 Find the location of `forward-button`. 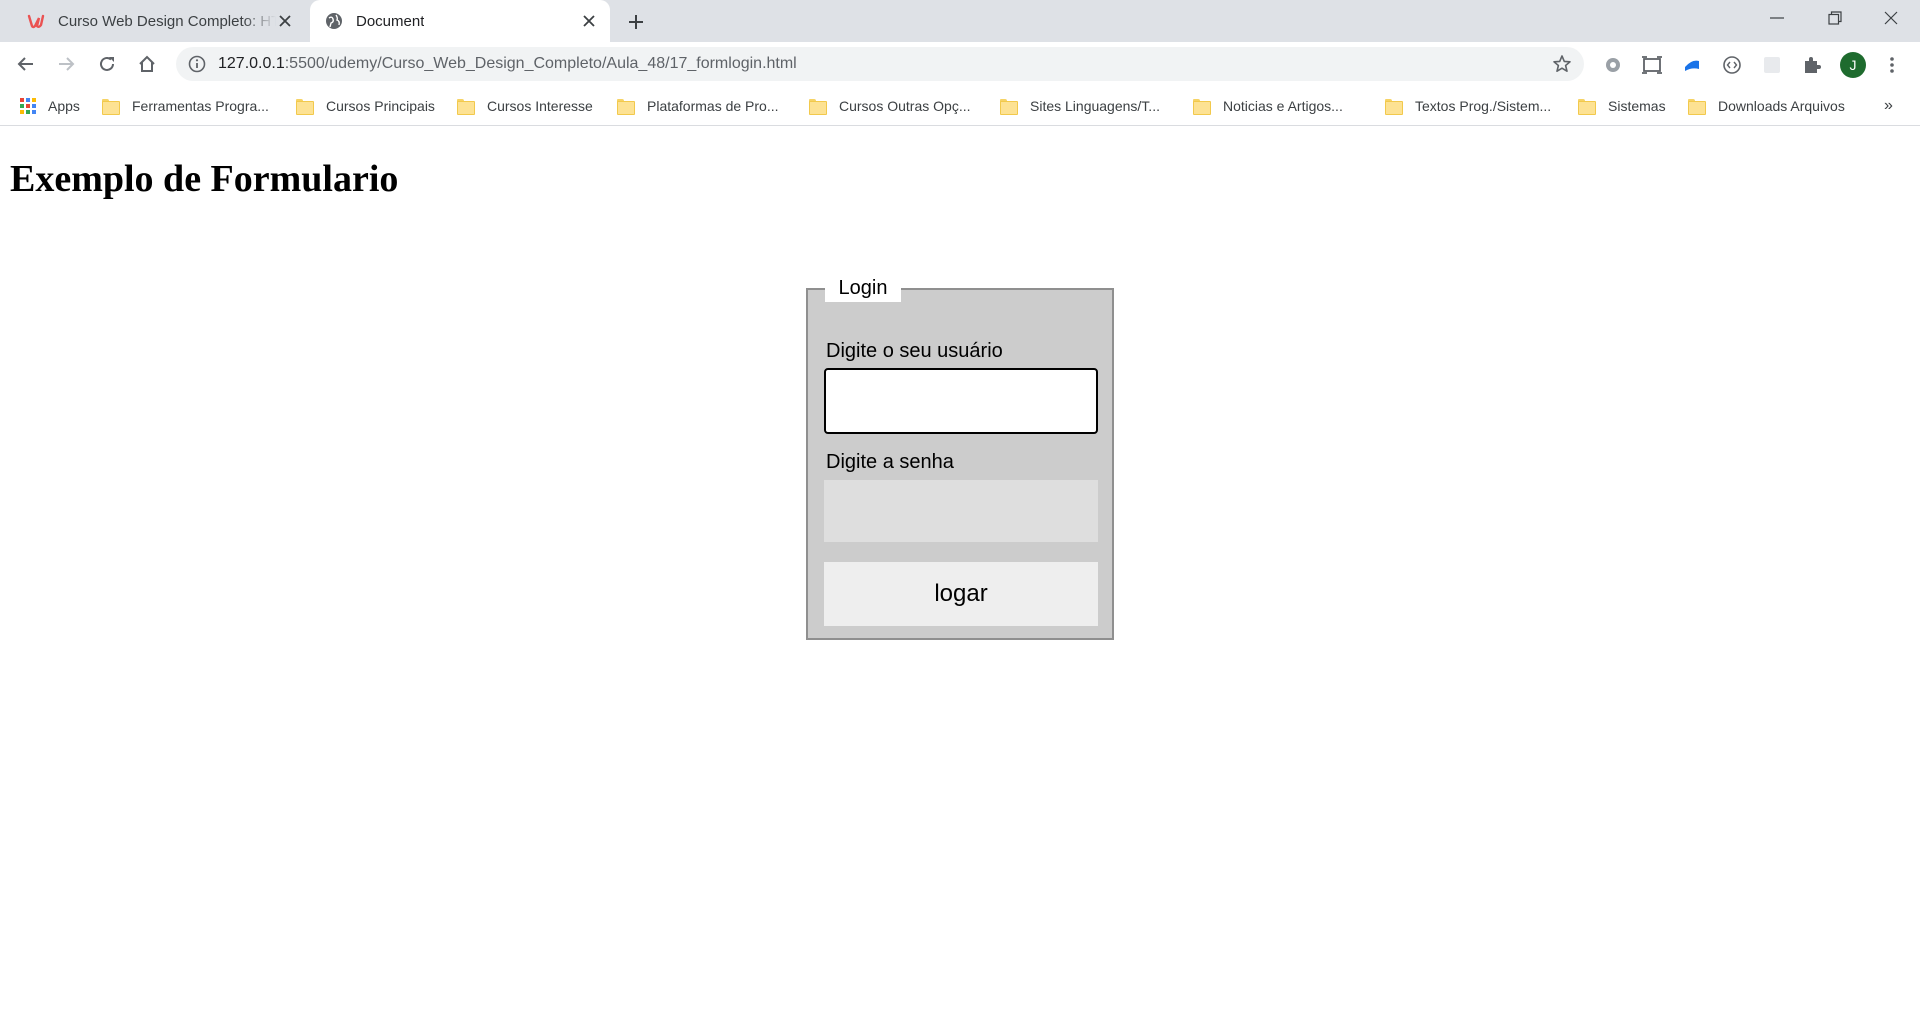

forward-button is located at coordinates (66, 64).